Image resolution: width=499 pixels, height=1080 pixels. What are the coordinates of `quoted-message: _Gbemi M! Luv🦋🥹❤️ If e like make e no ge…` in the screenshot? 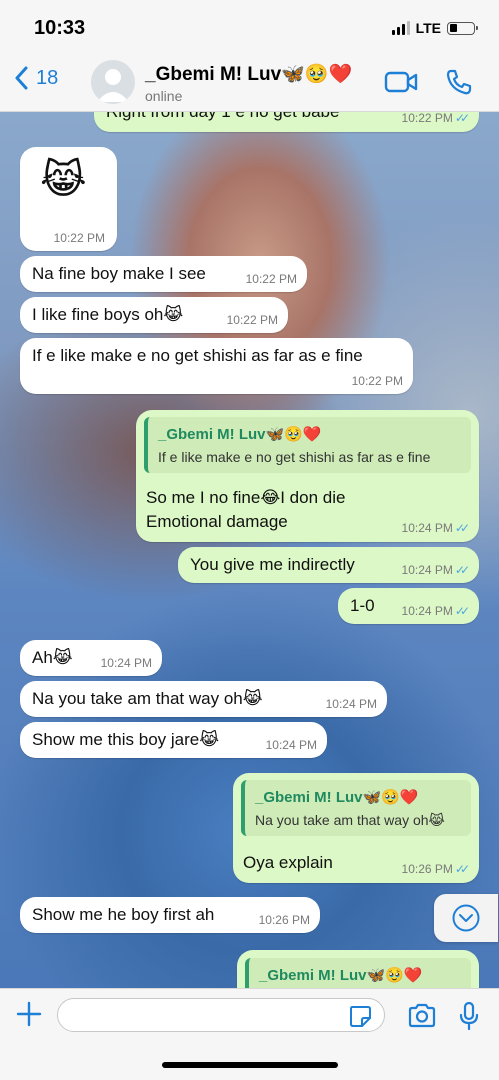 It's located at (307, 445).